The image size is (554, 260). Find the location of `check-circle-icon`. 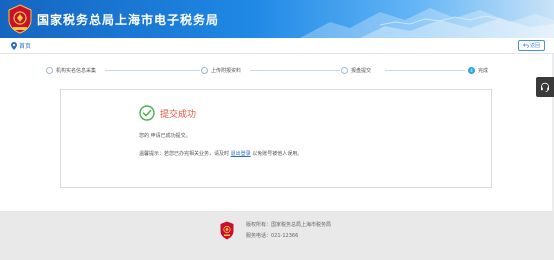

check-circle-icon is located at coordinates (147, 113).